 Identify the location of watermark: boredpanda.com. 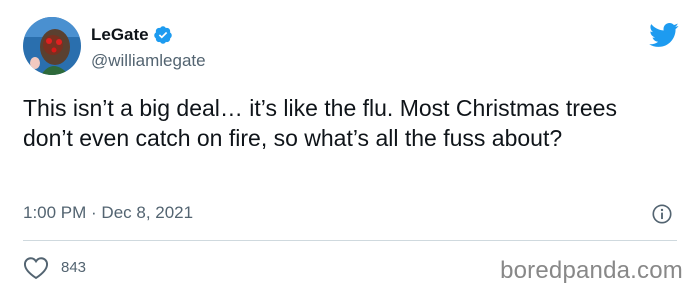
(591, 270).